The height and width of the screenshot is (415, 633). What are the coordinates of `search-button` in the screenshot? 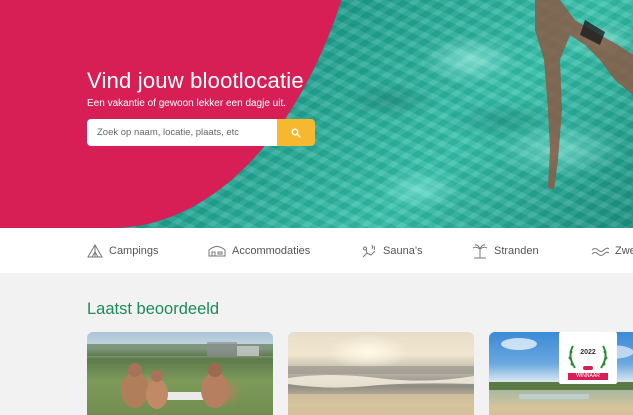 It's located at (296, 132).